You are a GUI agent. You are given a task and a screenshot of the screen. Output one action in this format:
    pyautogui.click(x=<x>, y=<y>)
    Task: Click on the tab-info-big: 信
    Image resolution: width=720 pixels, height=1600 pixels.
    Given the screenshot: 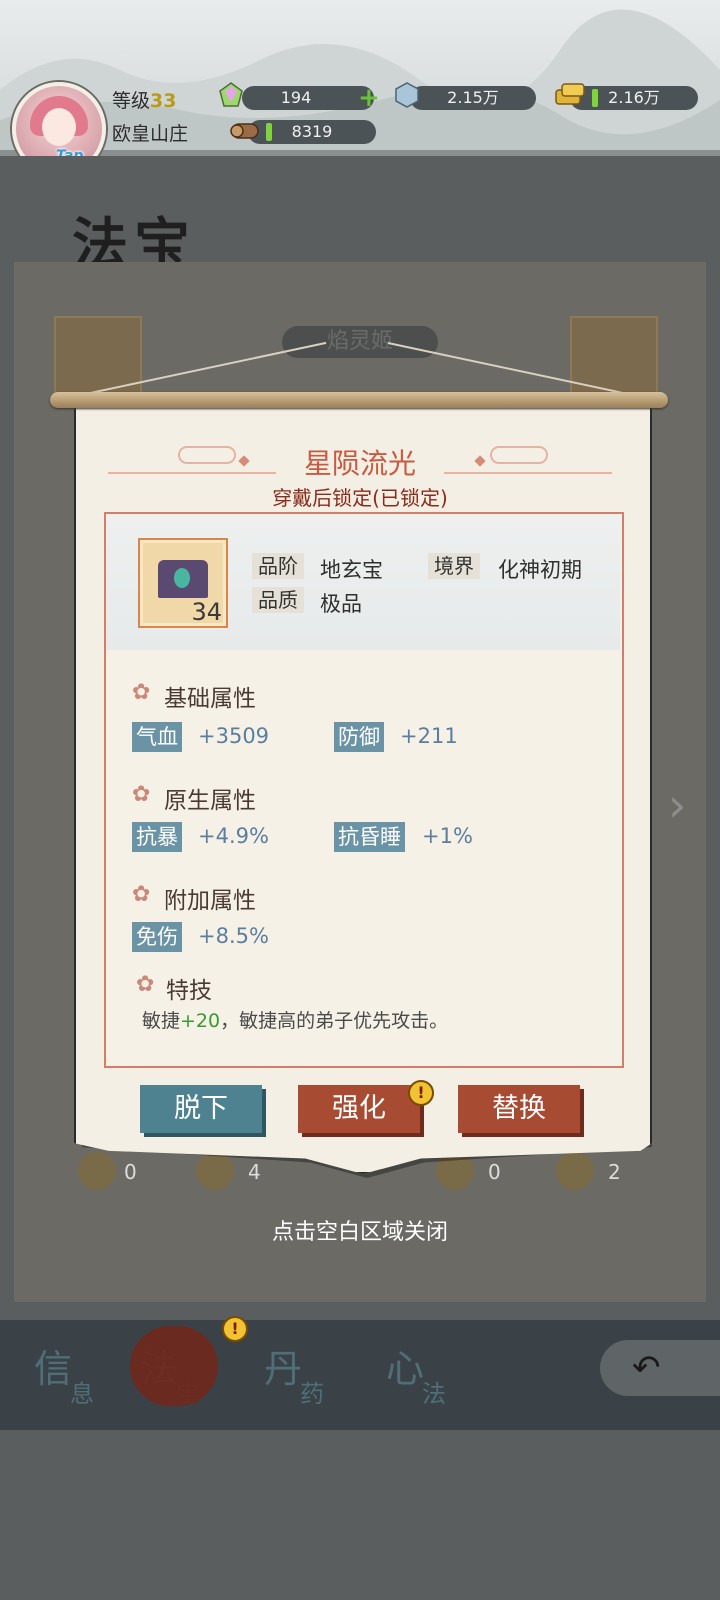 What is the action you would take?
    pyautogui.click(x=53, y=1369)
    